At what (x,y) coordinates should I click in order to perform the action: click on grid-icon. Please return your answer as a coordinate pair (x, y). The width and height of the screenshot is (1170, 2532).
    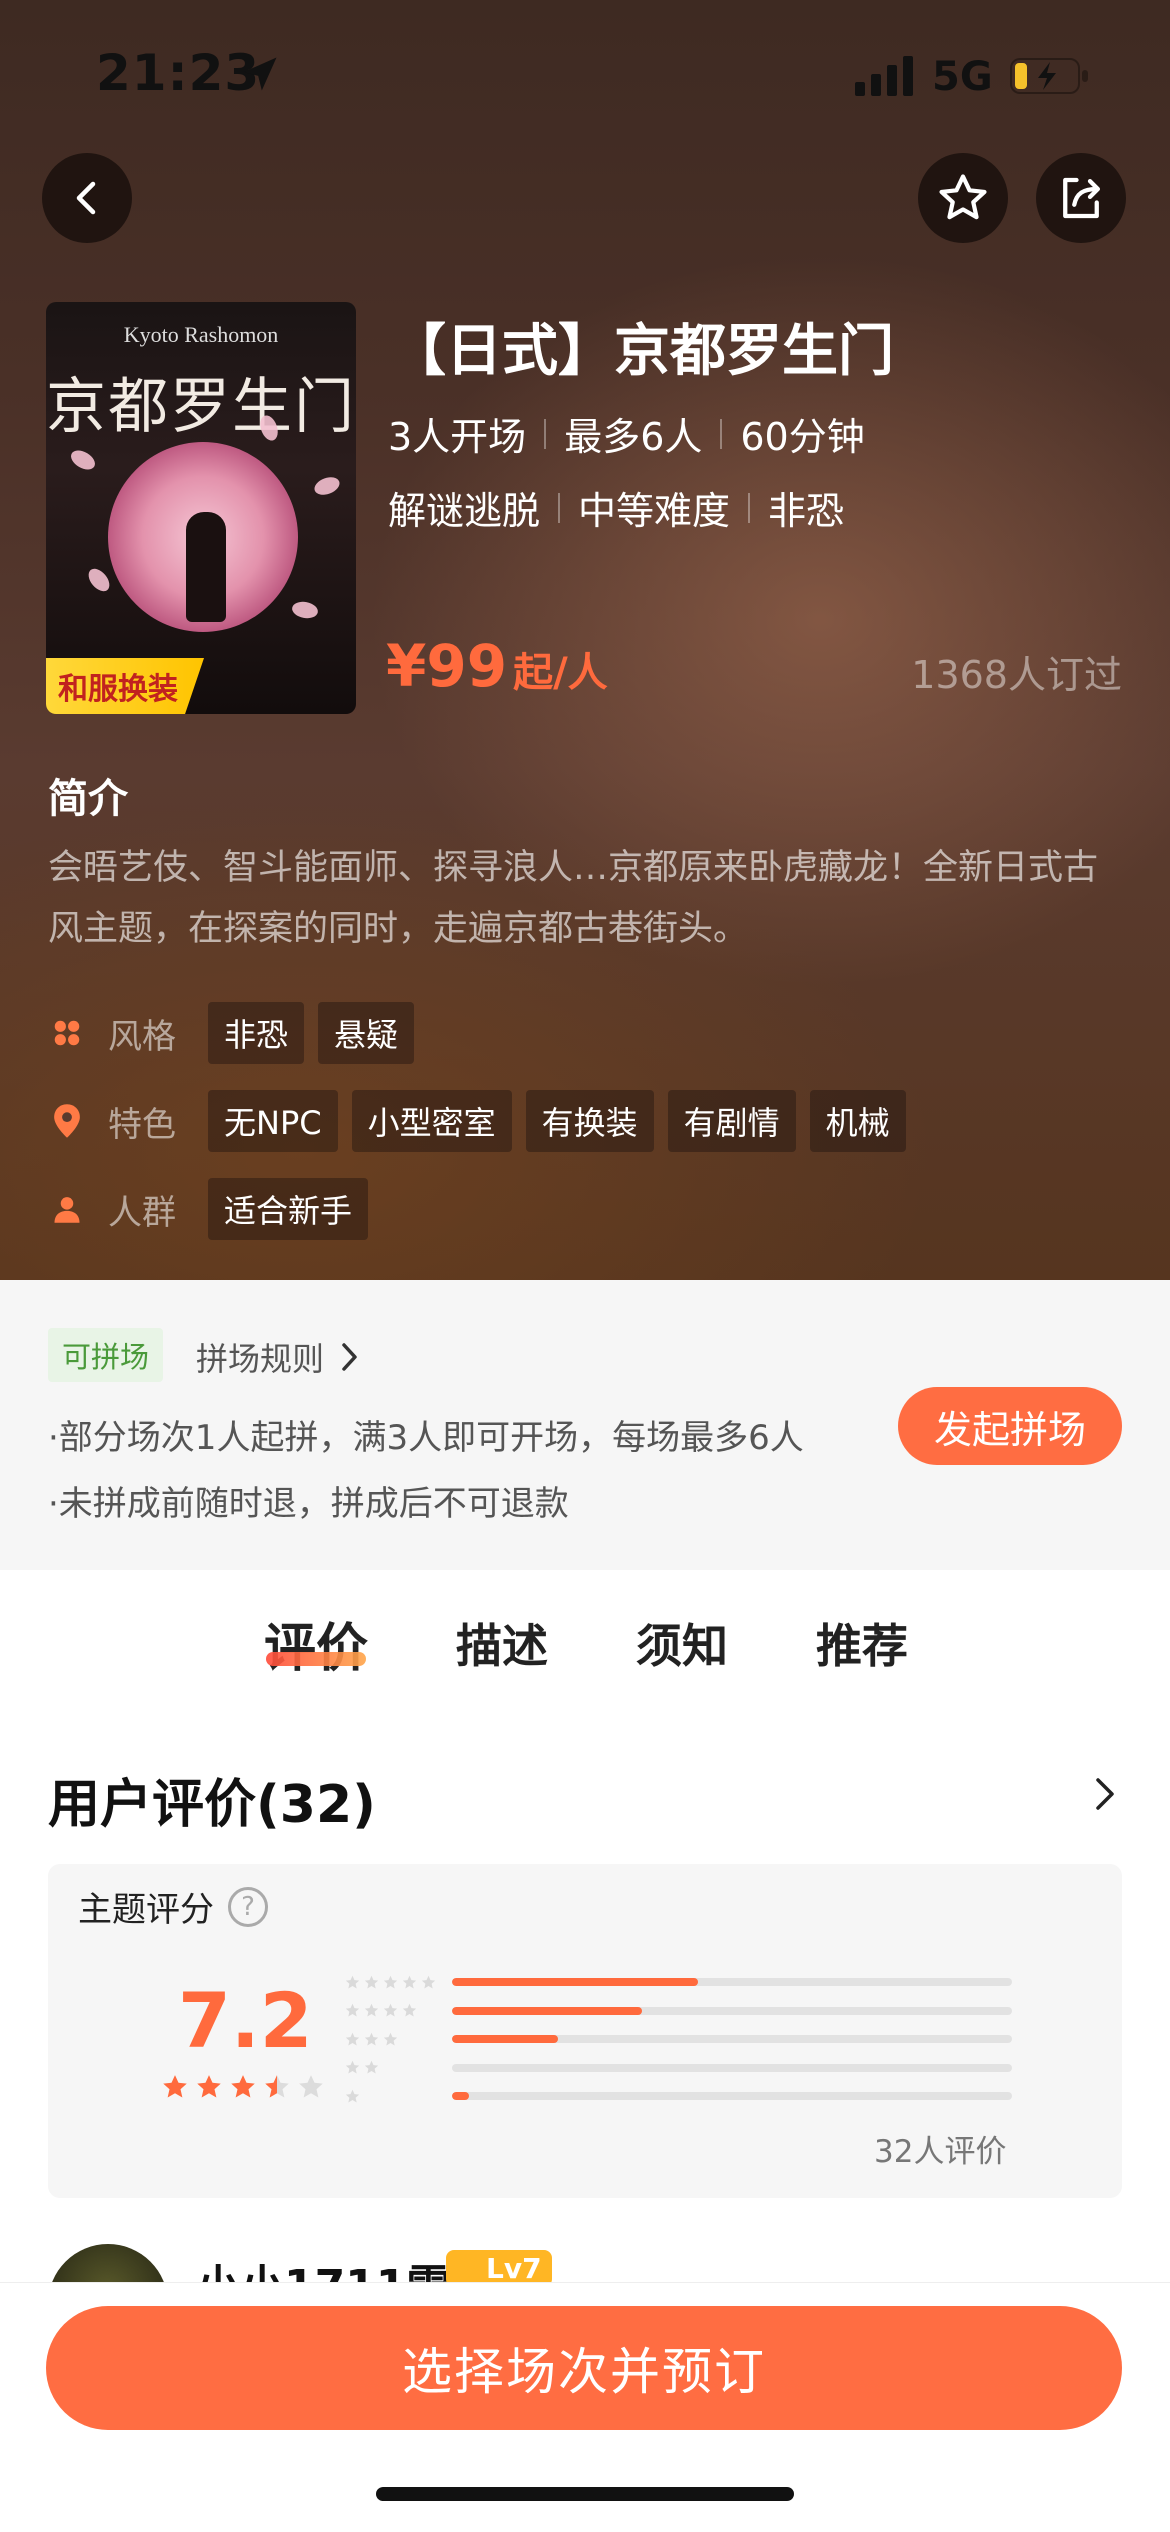
    Looking at the image, I should click on (67, 1033).